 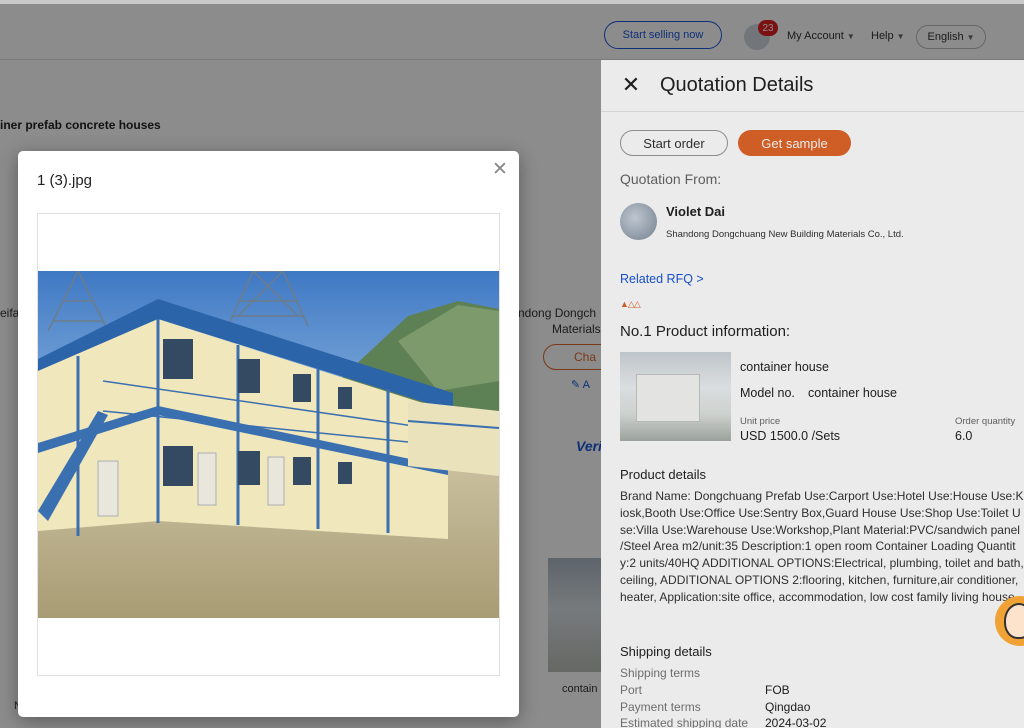 I want to click on drawer-title: Quotation Details, so click(x=737, y=85).